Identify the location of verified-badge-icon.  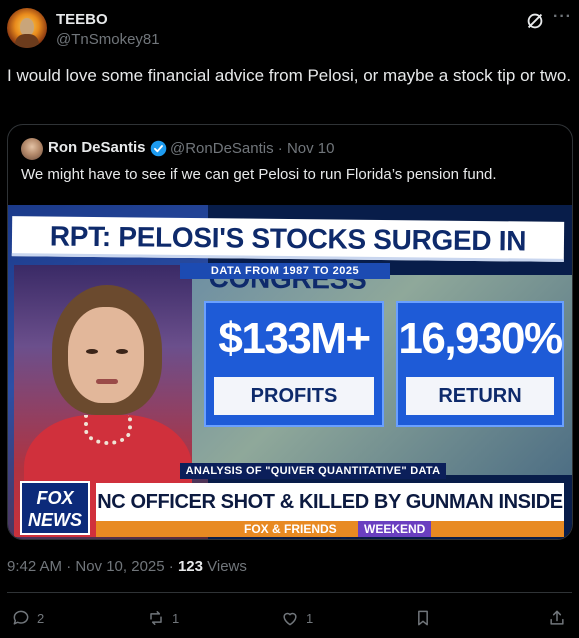
(158, 148).